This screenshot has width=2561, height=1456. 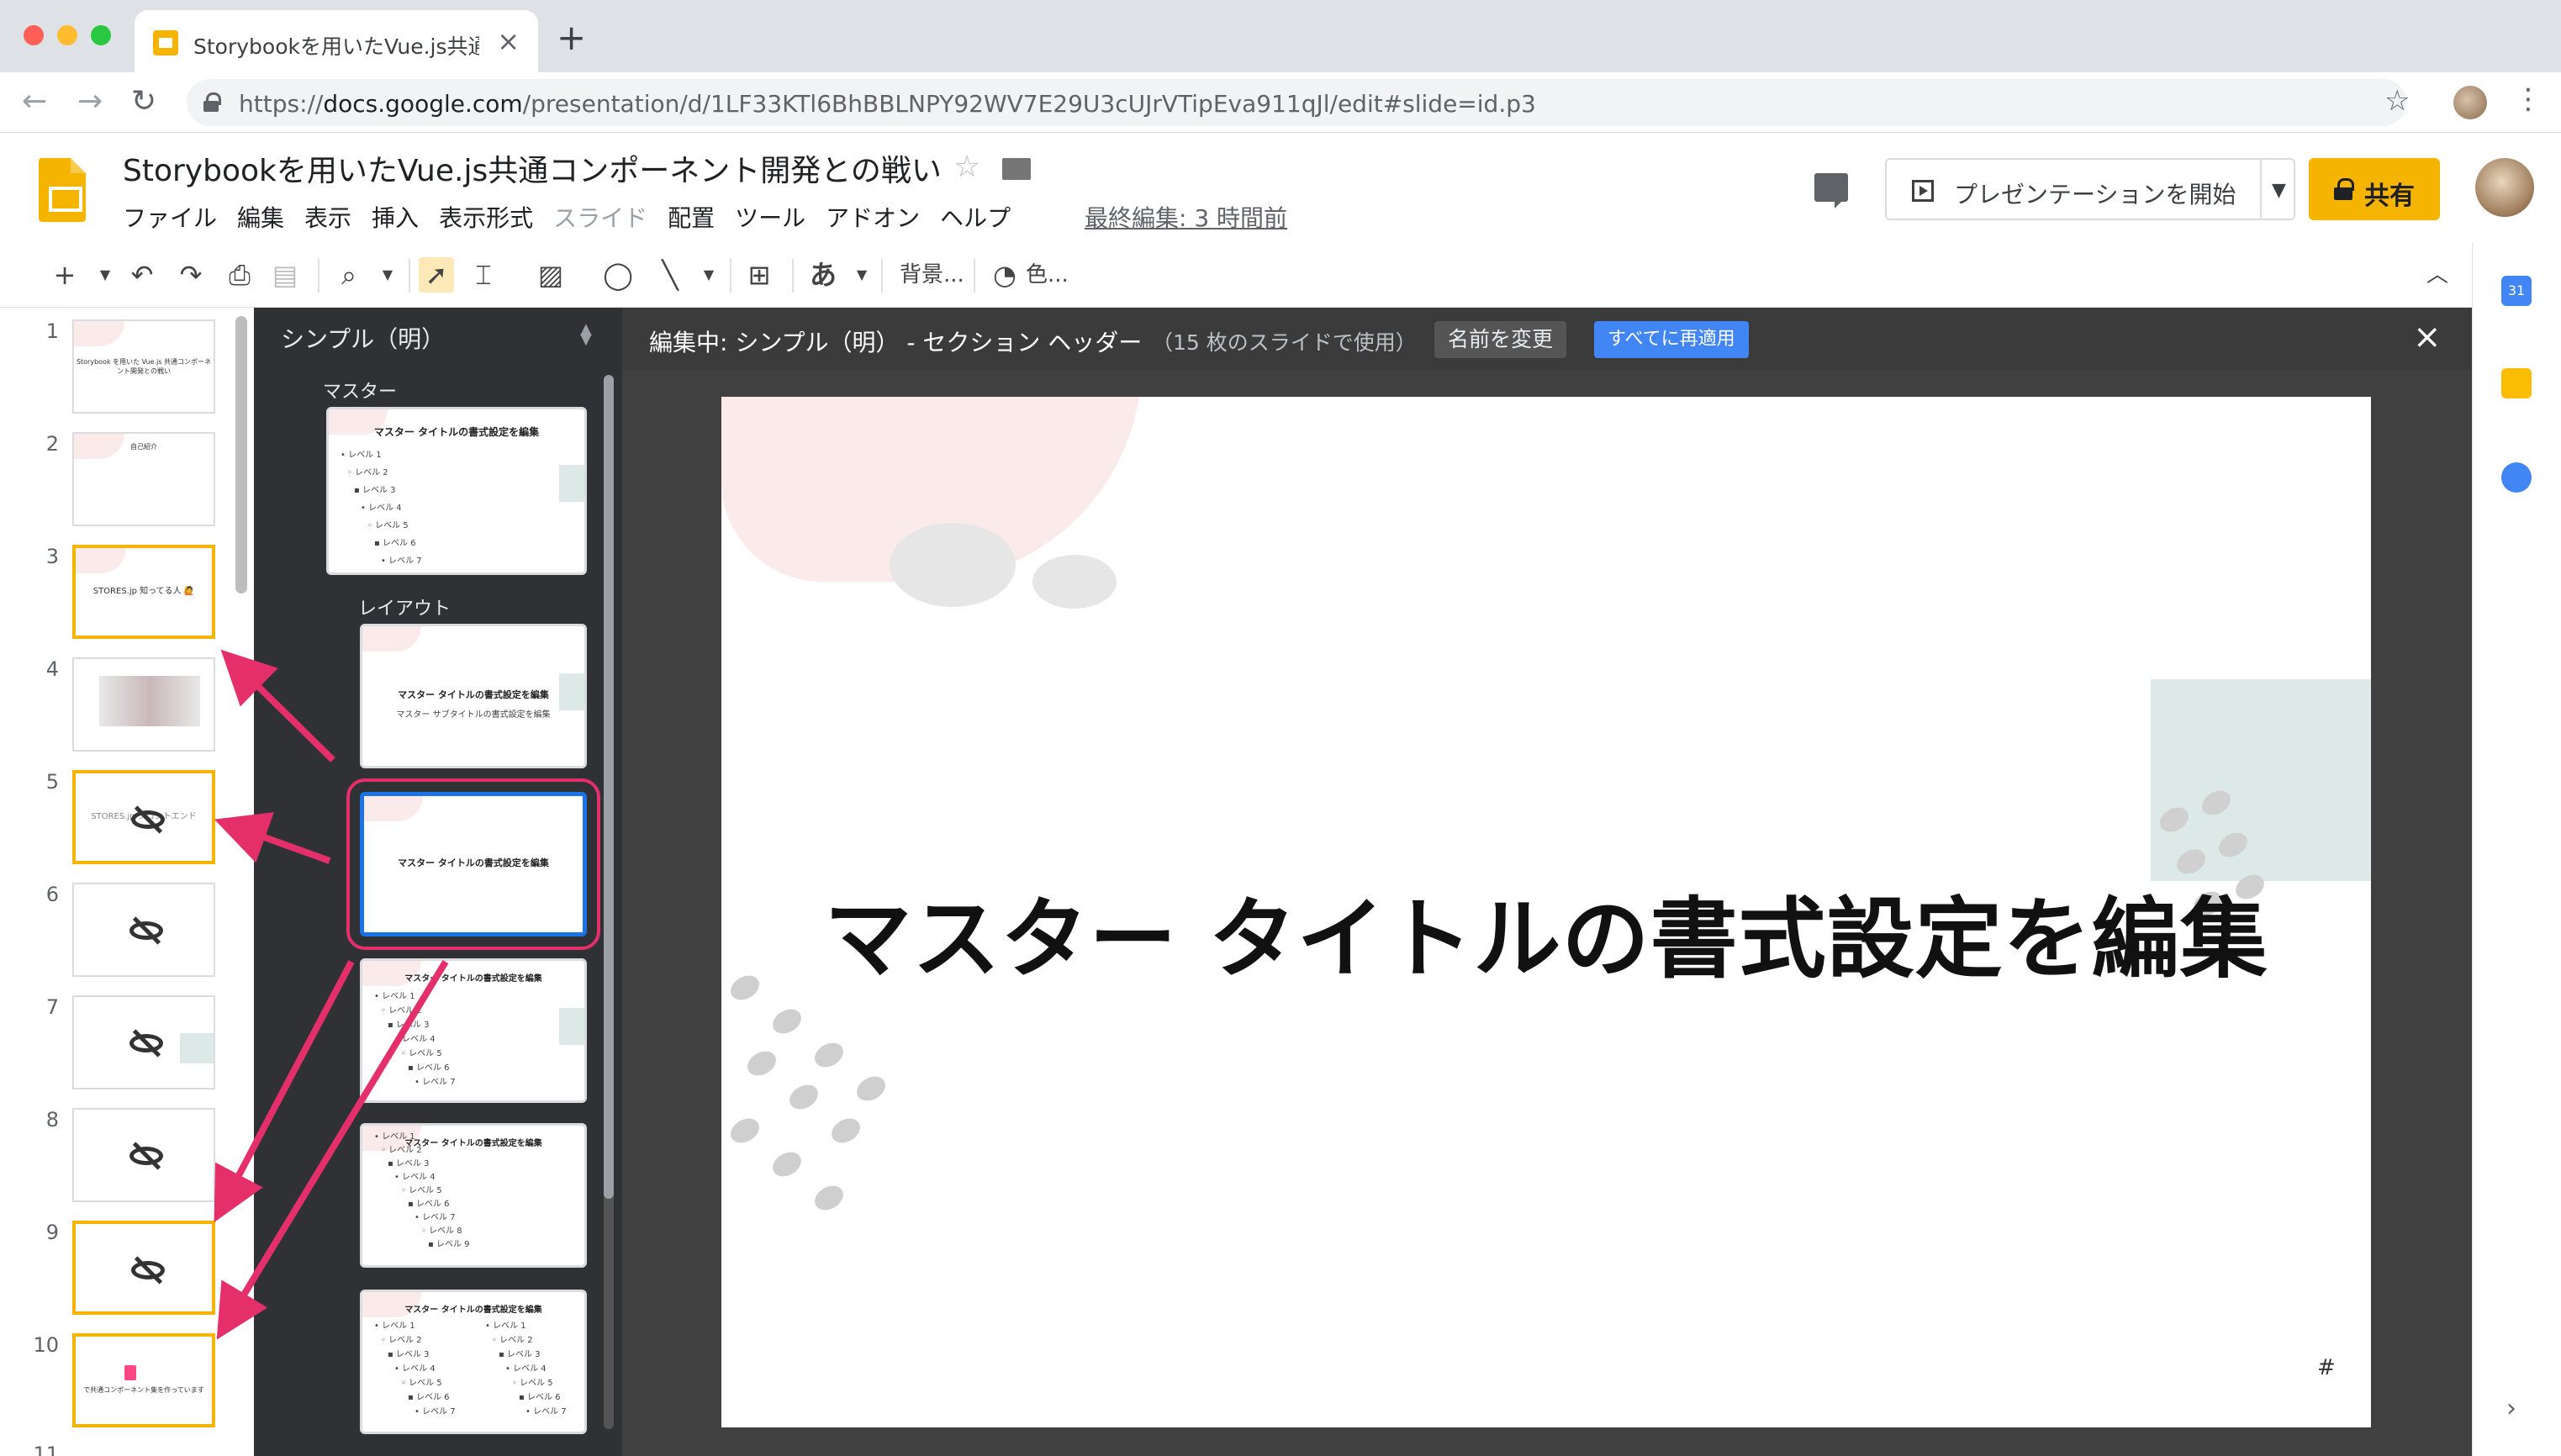 I want to click on menu-edit: 編集, so click(x=260, y=217).